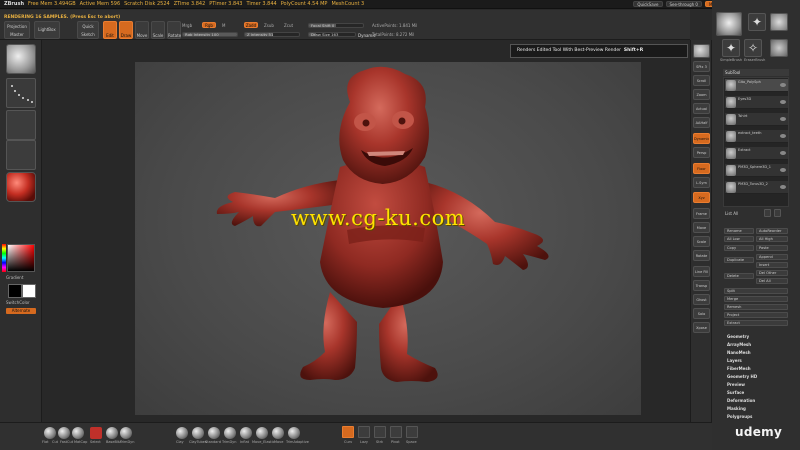 The height and width of the screenshot is (450, 800). Describe the element at coordinates (772, 273) in the screenshot. I see `del-other-button: Del Other` at that location.